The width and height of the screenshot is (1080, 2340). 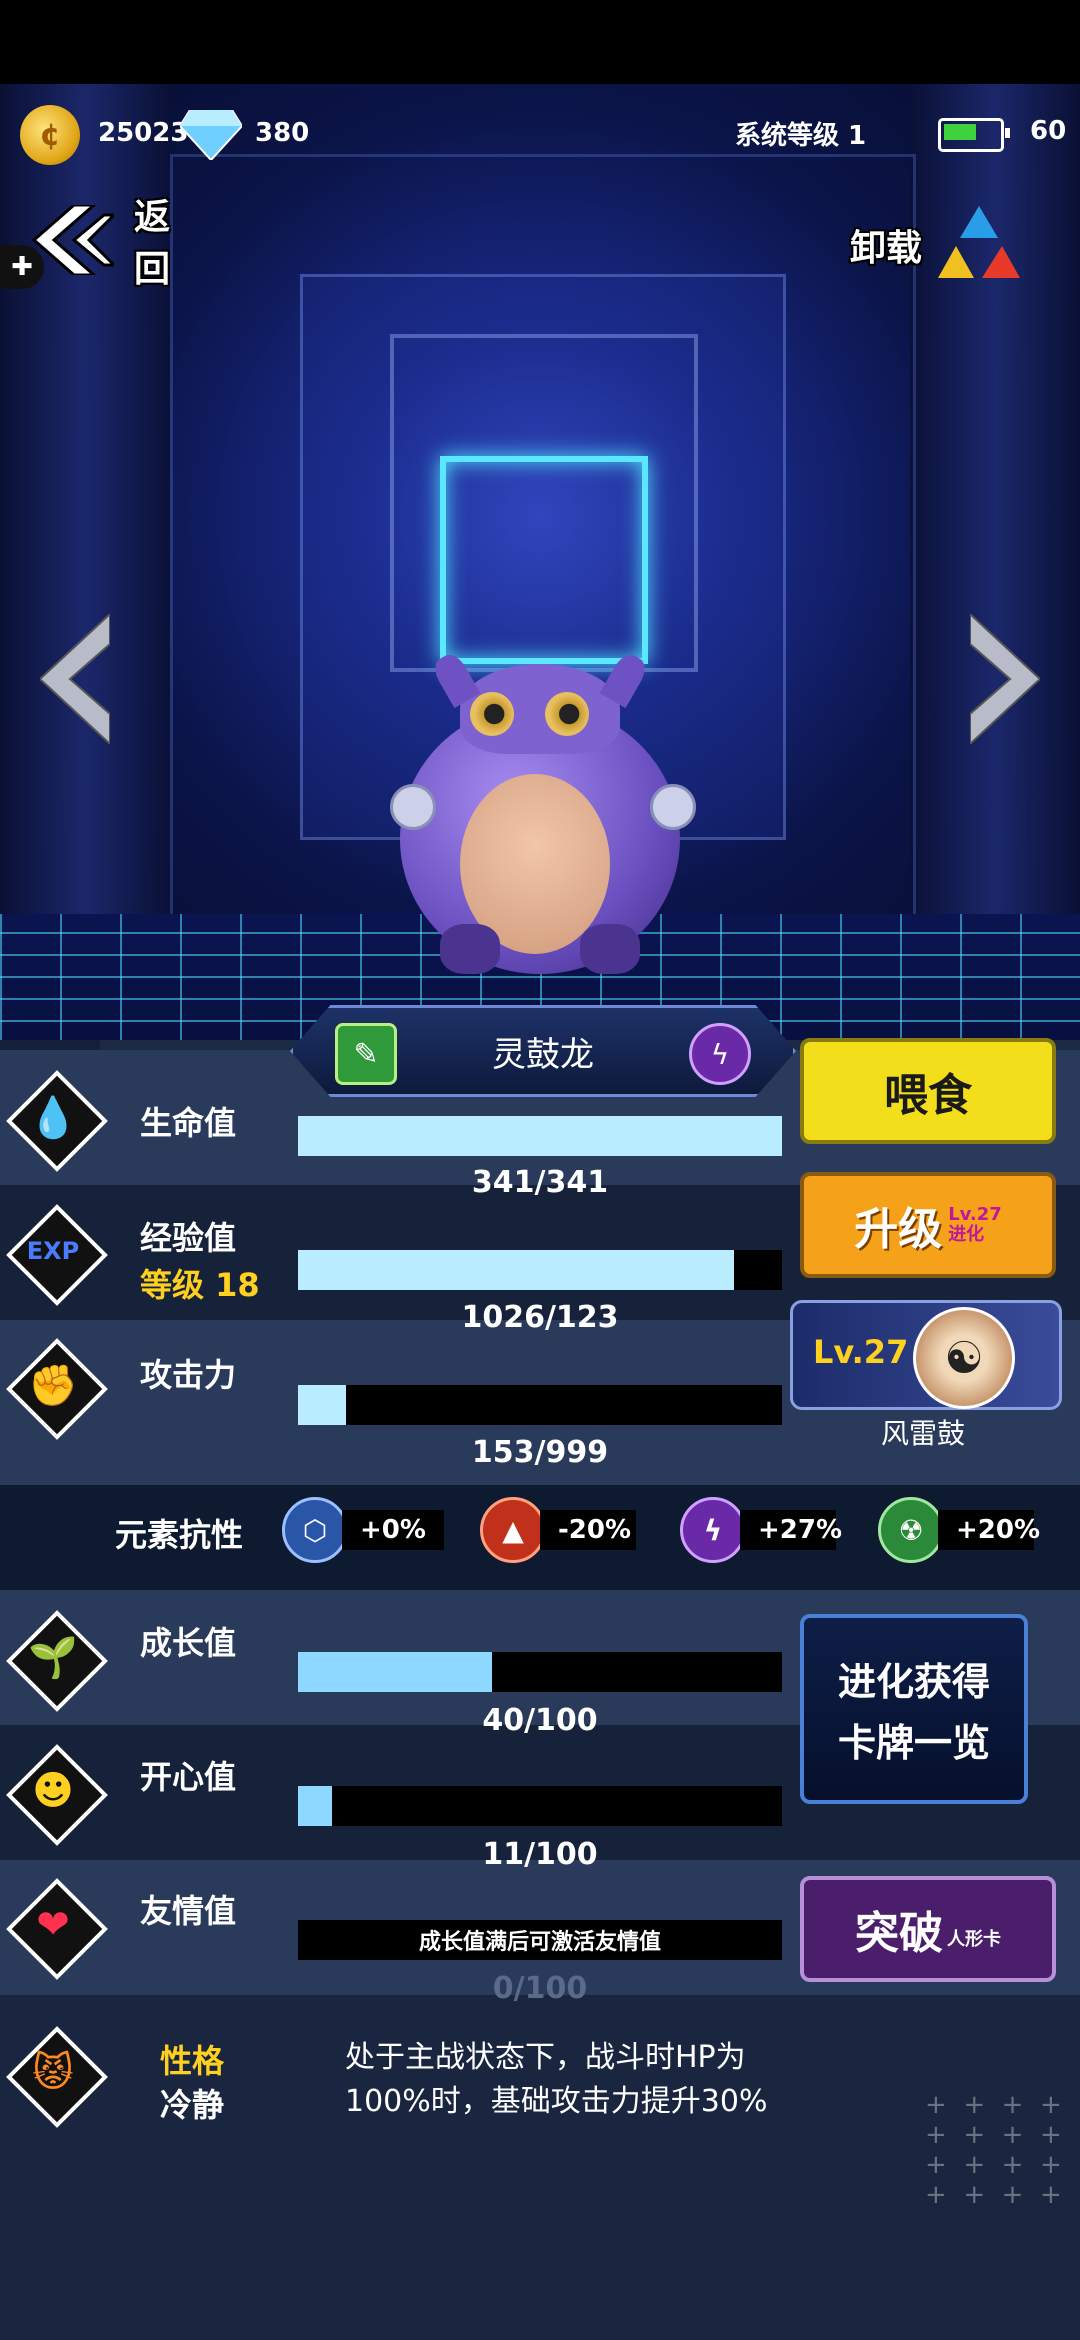 What do you see at coordinates (152, 243) in the screenshot?
I see `back-label: 返回` at bounding box center [152, 243].